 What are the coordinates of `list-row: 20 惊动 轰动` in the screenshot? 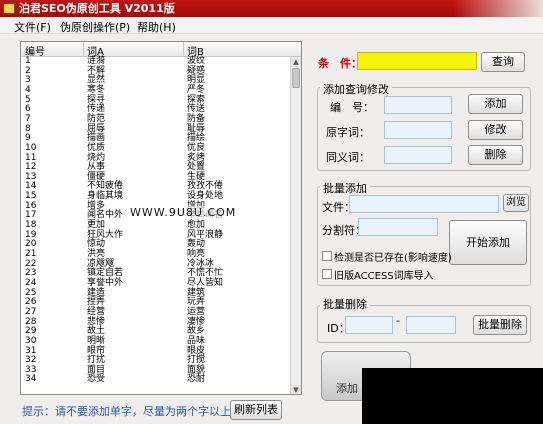 It's located at (156, 245).